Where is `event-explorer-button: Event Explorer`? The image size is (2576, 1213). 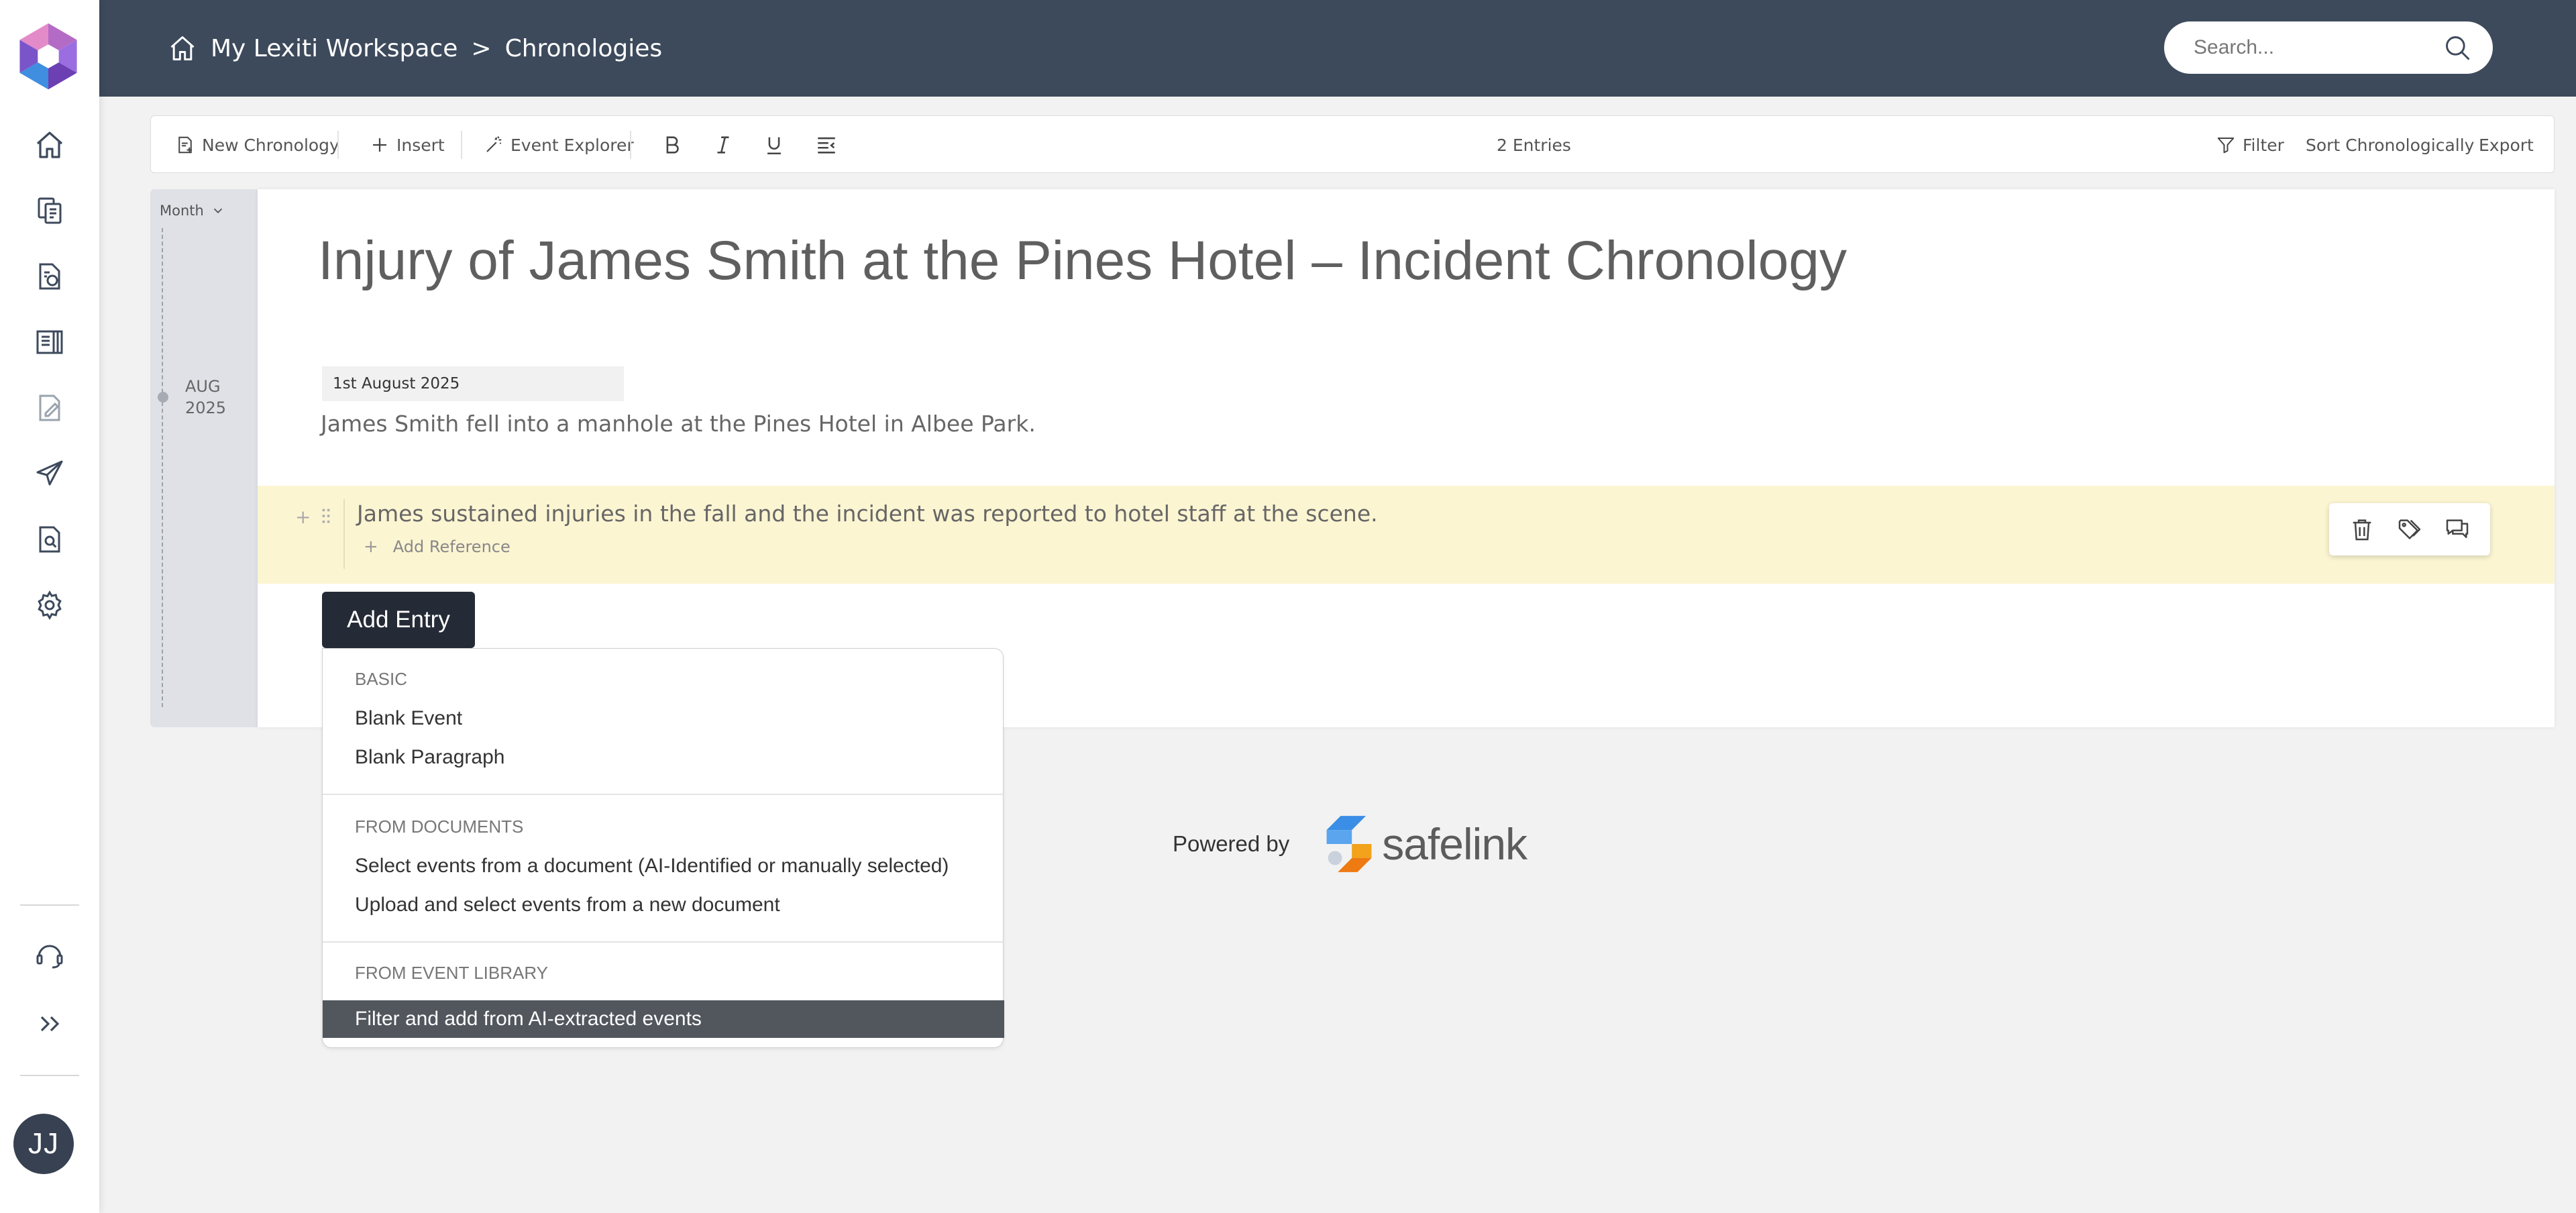
event-explorer-button: Event Explorer is located at coordinates (559, 145).